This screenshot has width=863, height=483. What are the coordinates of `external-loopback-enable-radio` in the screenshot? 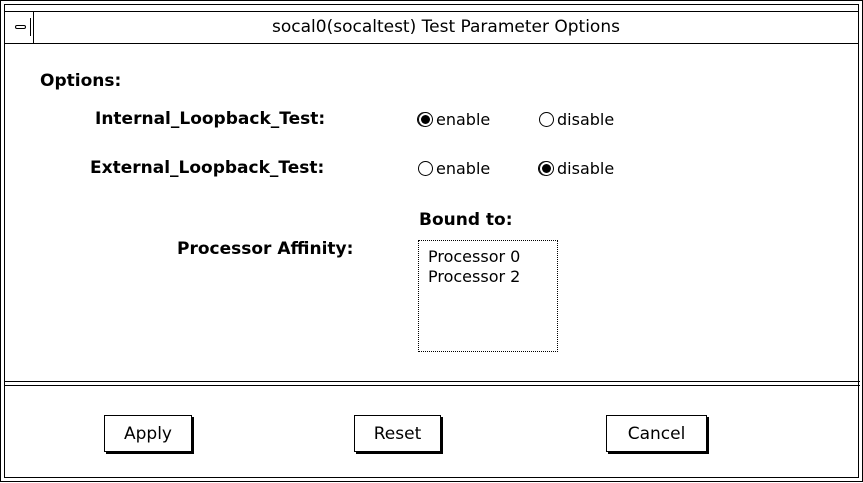 It's located at (425, 168).